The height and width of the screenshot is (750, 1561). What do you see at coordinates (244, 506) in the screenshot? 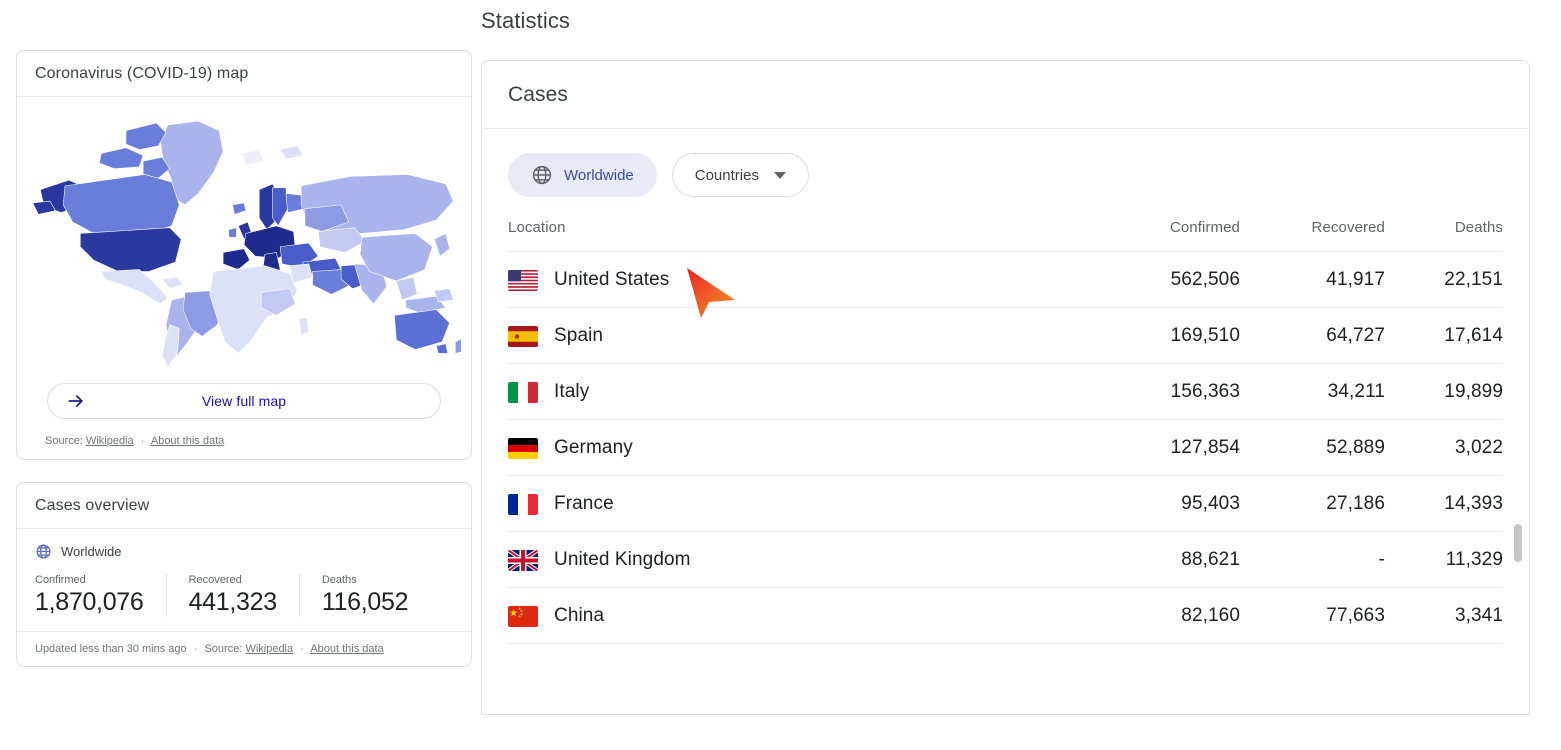
I see `overview-card-header: Cases overview` at bounding box center [244, 506].